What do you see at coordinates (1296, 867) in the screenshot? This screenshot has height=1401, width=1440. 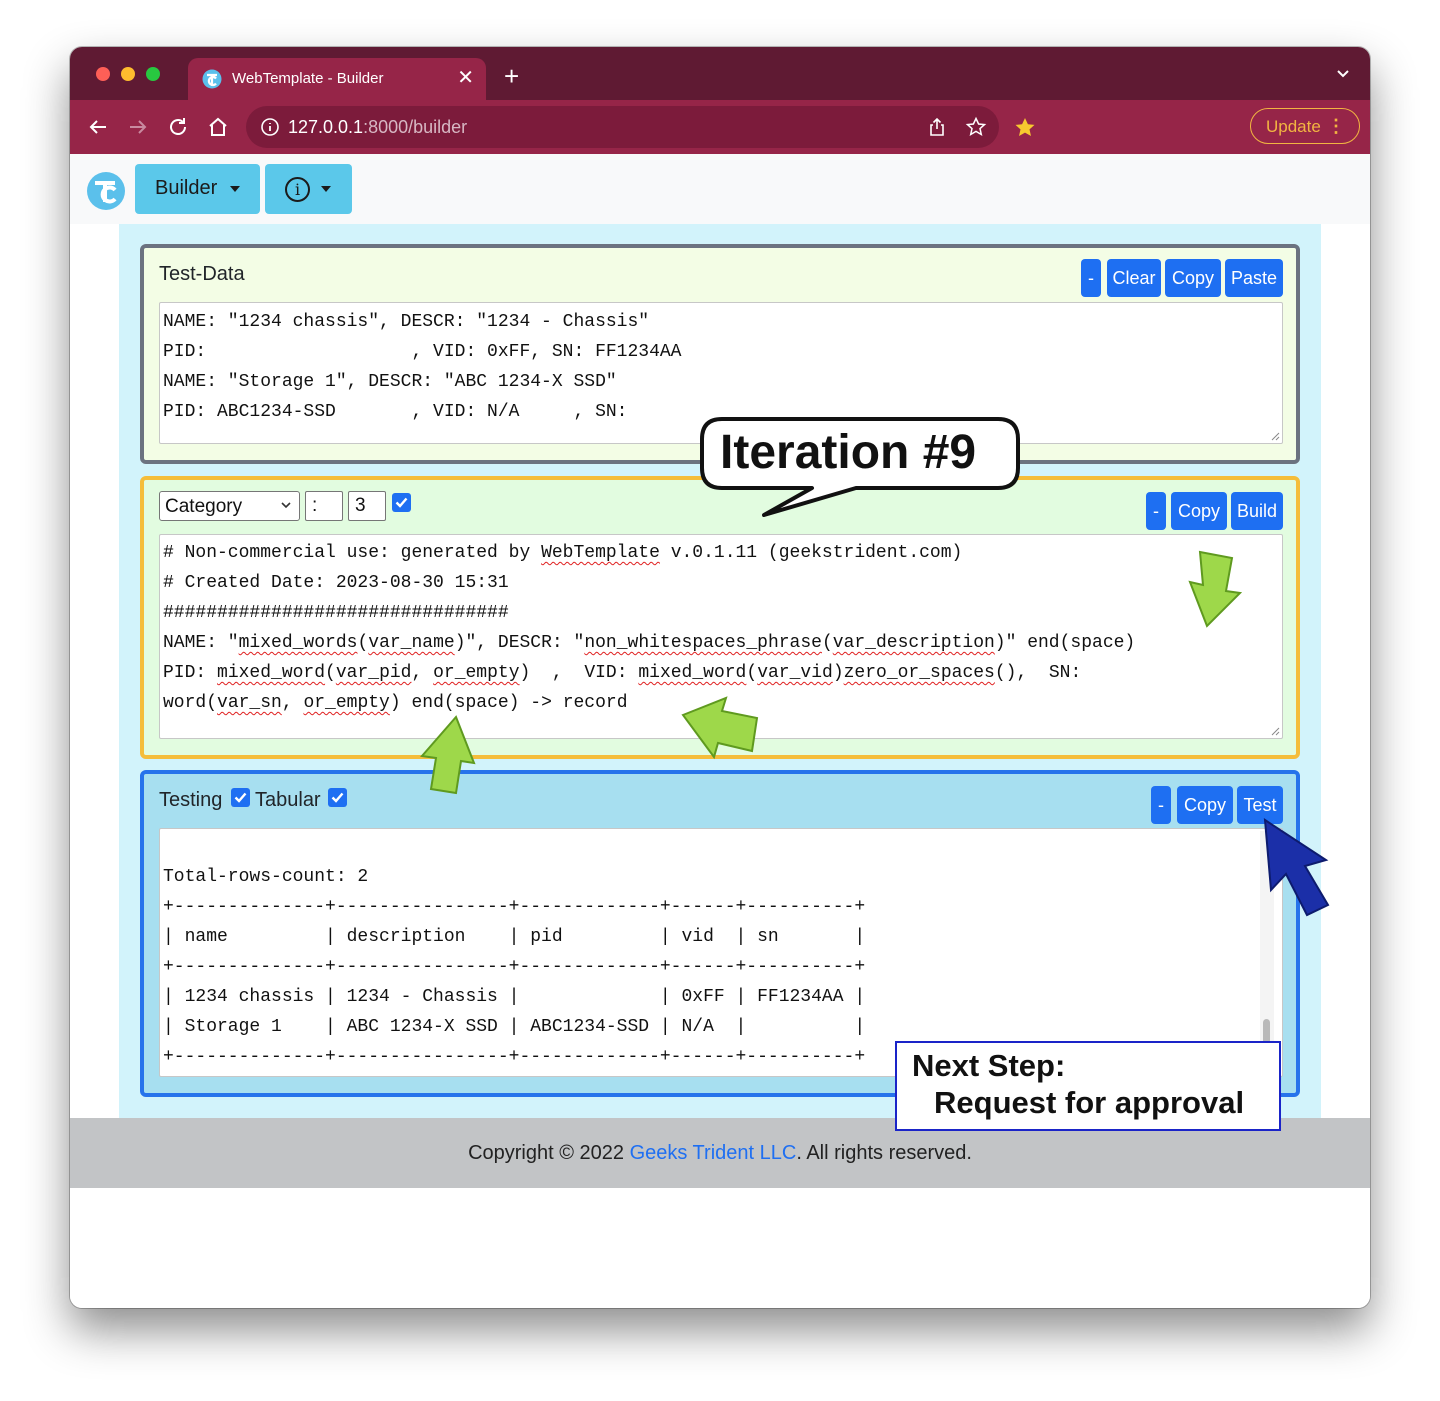 I see `blue-cursor-arrow-icon` at bounding box center [1296, 867].